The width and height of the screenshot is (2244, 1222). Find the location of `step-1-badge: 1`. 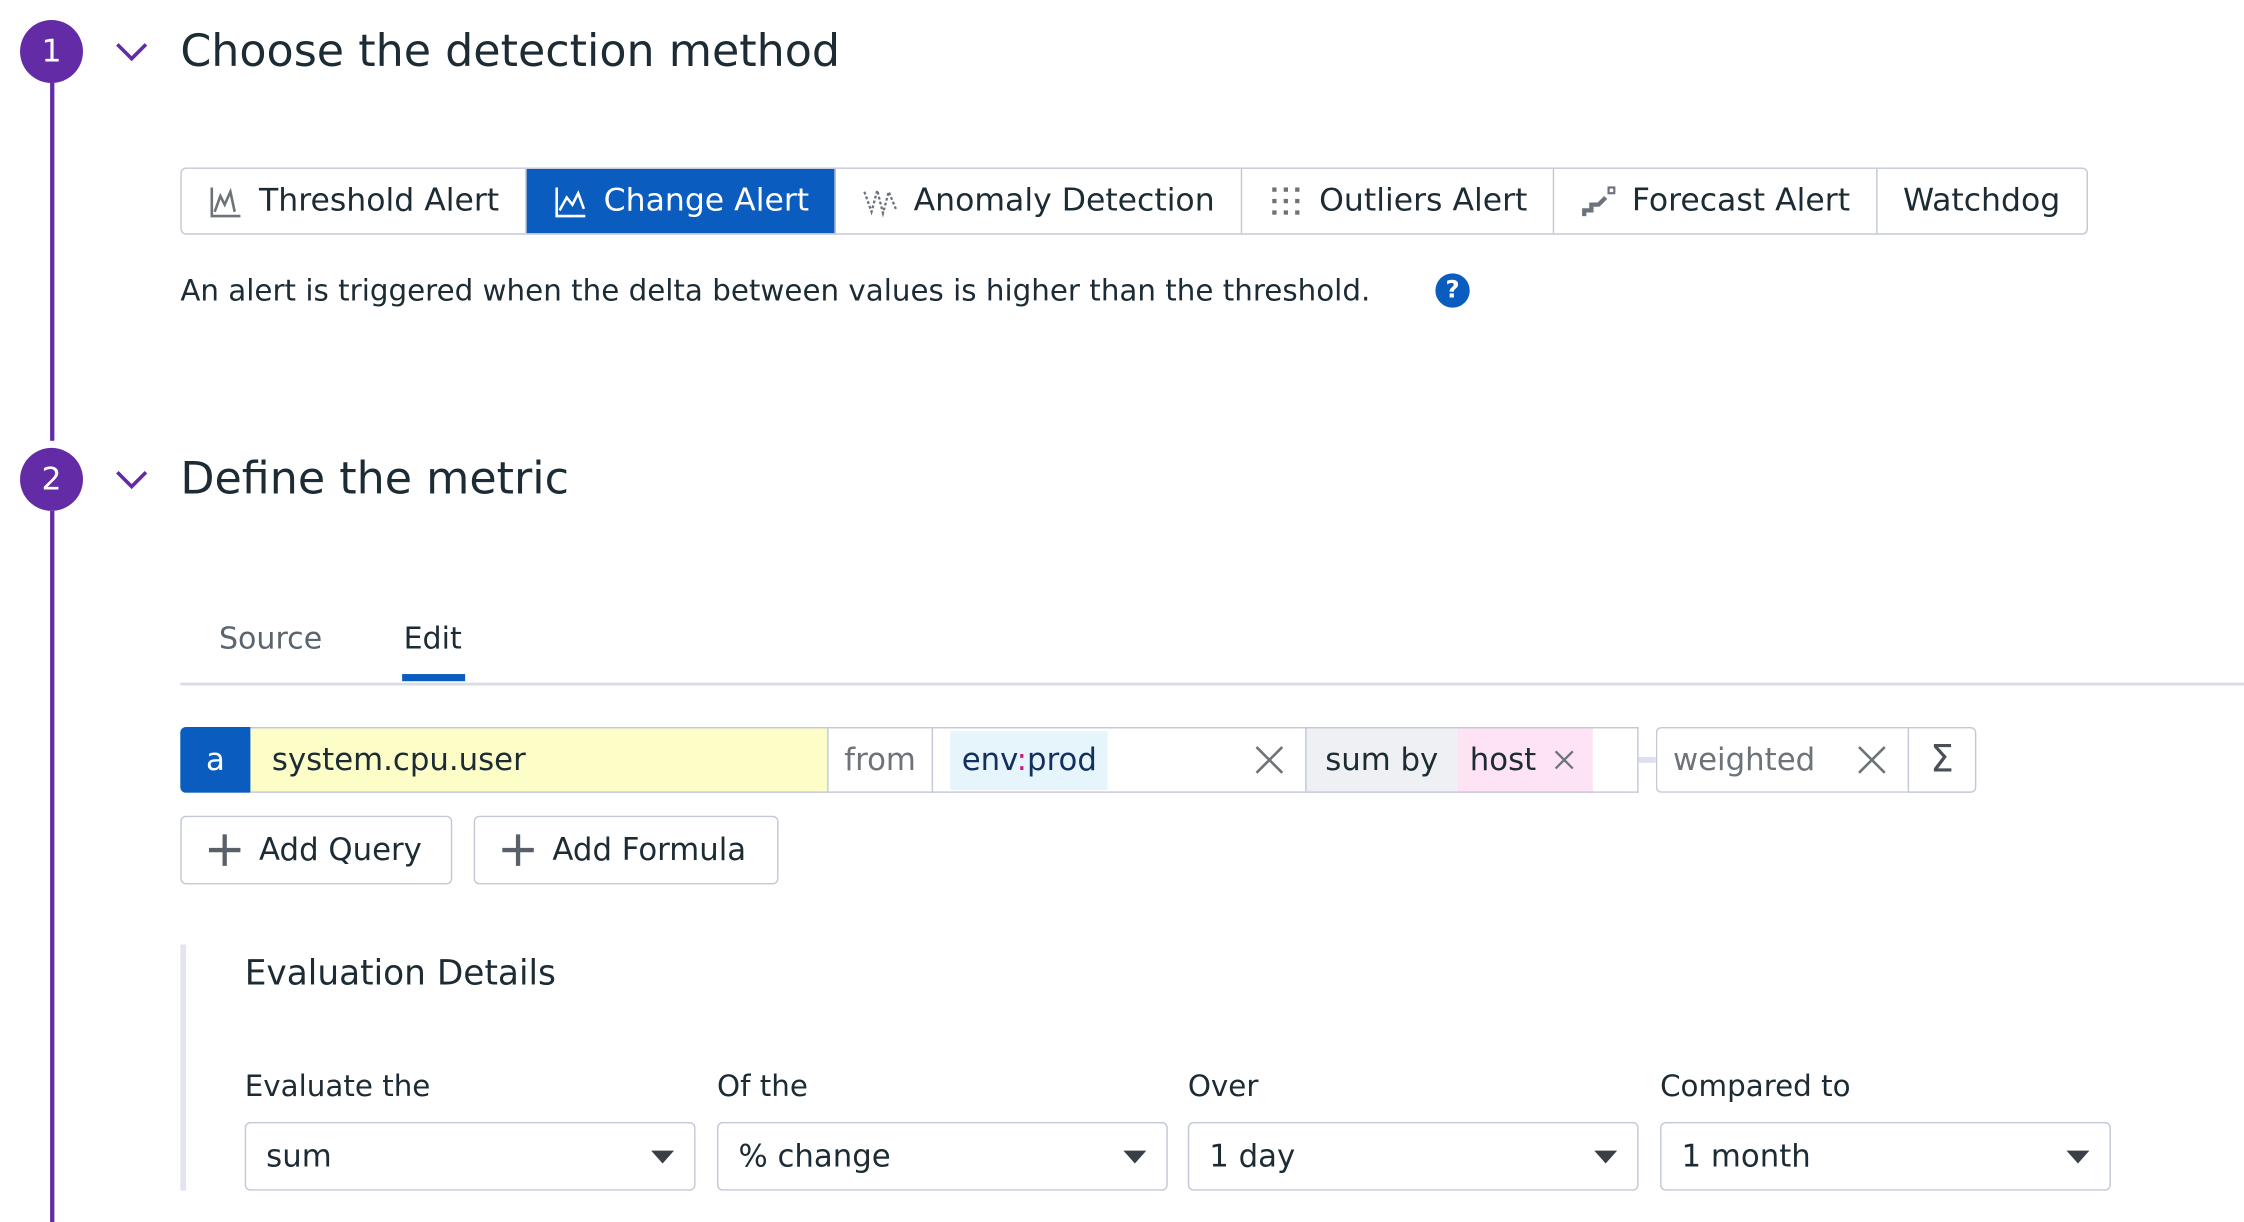

step-1-badge: 1 is located at coordinates (52, 52).